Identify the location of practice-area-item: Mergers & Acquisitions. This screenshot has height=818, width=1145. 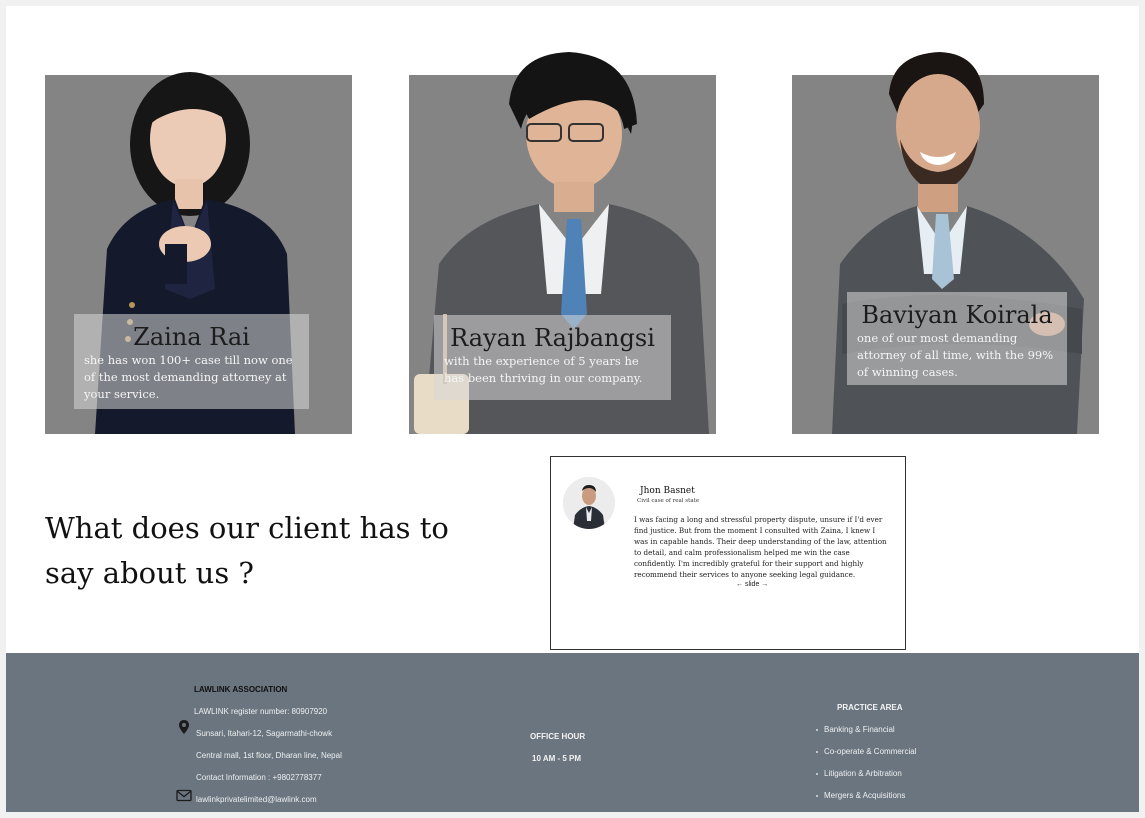
(860, 795).